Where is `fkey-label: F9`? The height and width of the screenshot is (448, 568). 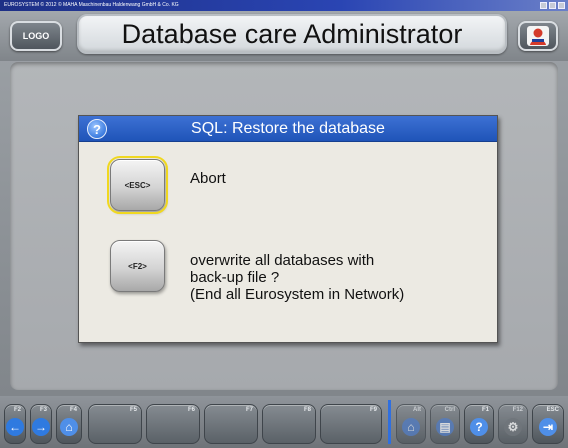
fkey-label: F9 is located at coordinates (373, 410).